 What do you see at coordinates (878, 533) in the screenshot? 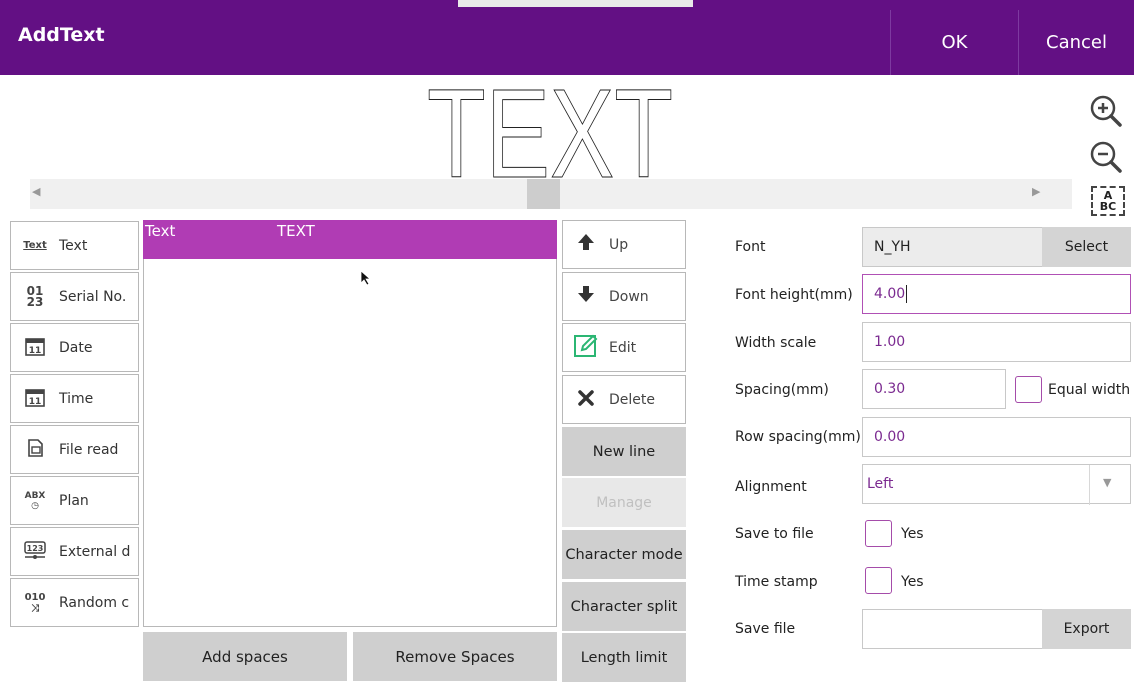
I see `save-to-file-checkbox` at bounding box center [878, 533].